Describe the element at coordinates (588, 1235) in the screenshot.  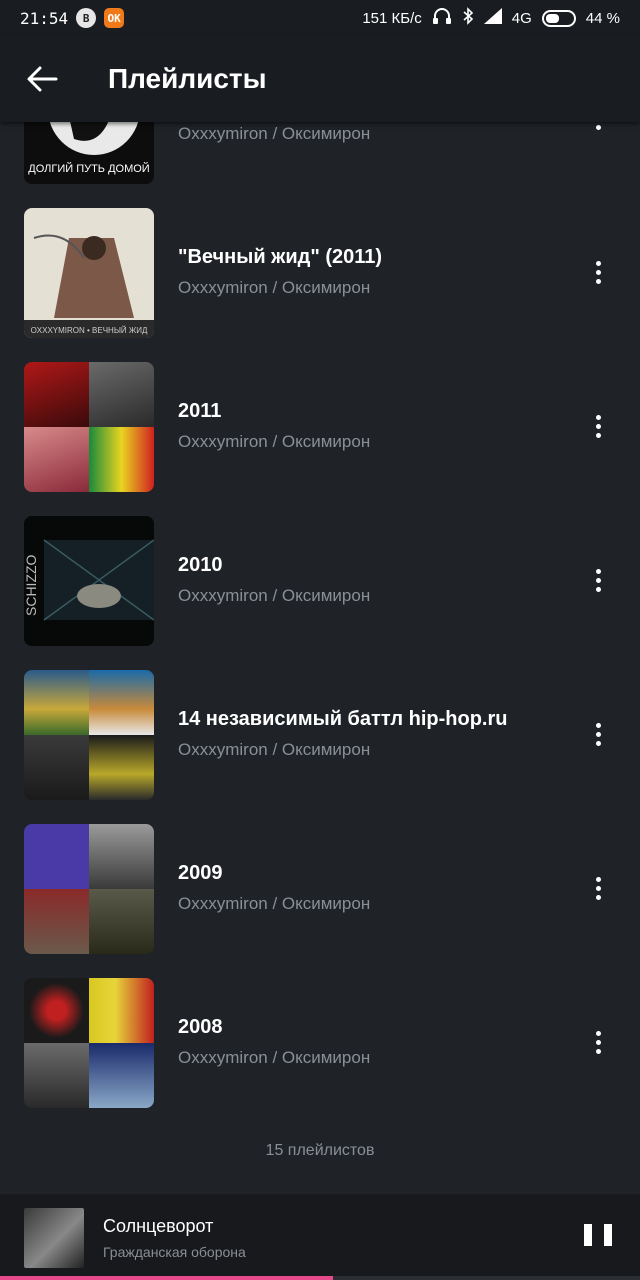
I see `pause-icon` at that location.